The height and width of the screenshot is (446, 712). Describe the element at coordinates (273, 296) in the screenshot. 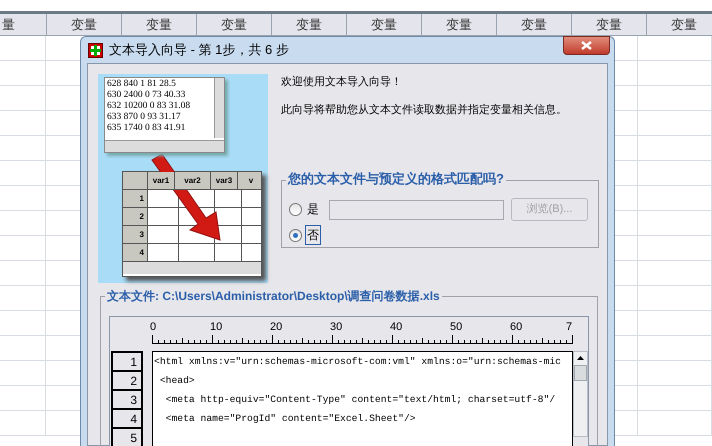

I see `group-legend: 文本文件: C:\Users\Administrator\Desktop\调查问卷数据.xls` at that location.